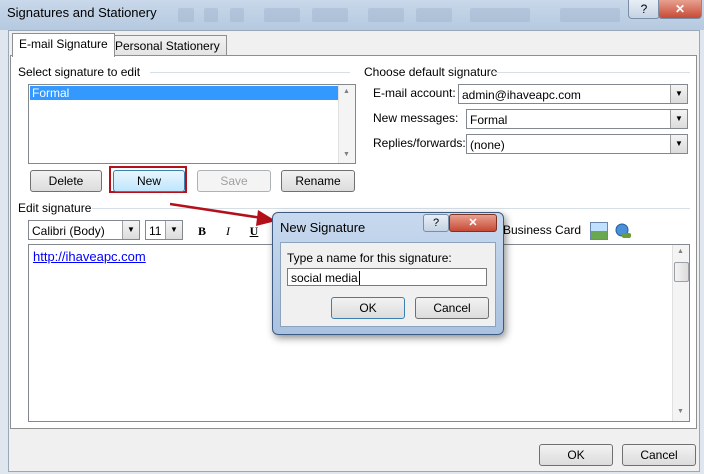 This screenshot has width=704, height=474. I want to click on close-button: ✕, so click(680, 9).